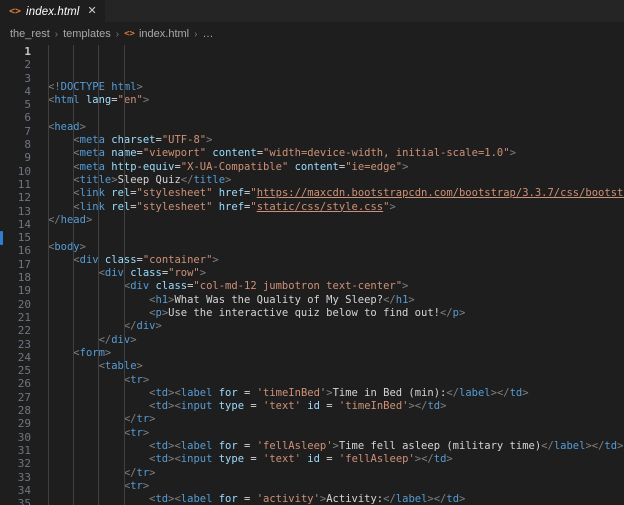 The width and height of the screenshot is (624, 505). I want to click on code-token-str: "col-md-12 jumbotron text-center", so click(298, 286).